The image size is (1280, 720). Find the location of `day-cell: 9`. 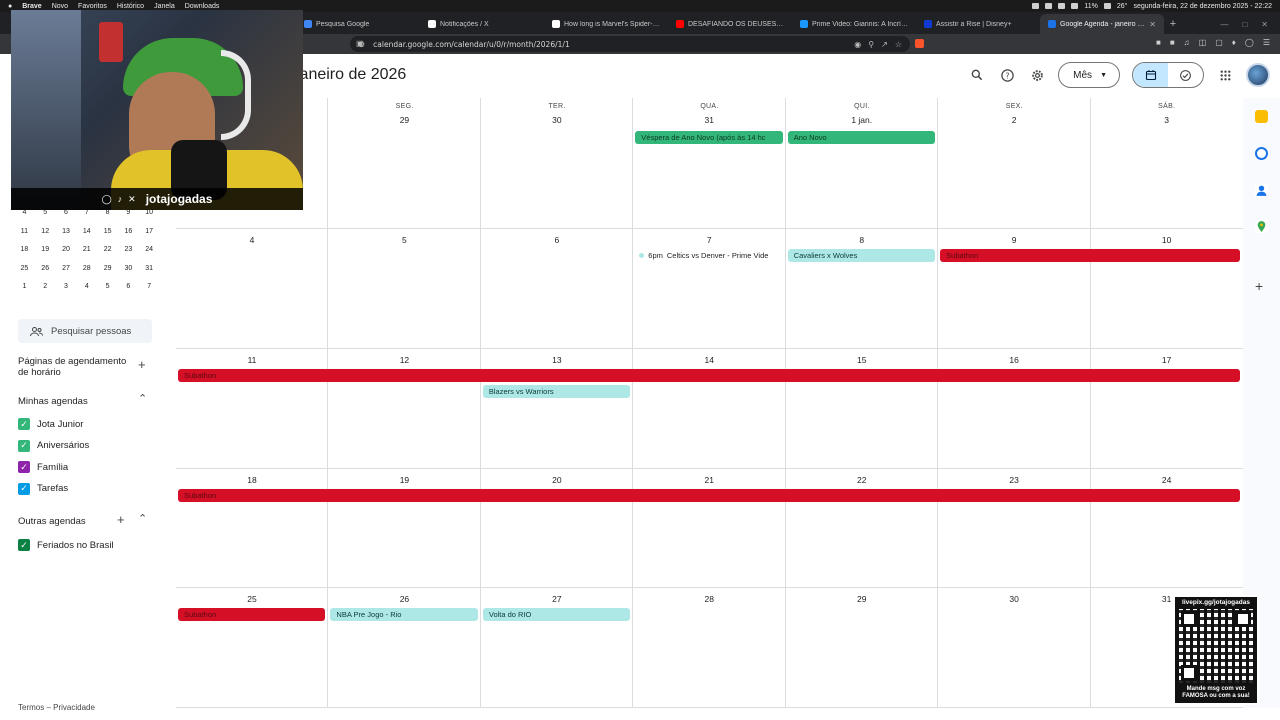

day-cell: 9 is located at coordinates (1014, 288).